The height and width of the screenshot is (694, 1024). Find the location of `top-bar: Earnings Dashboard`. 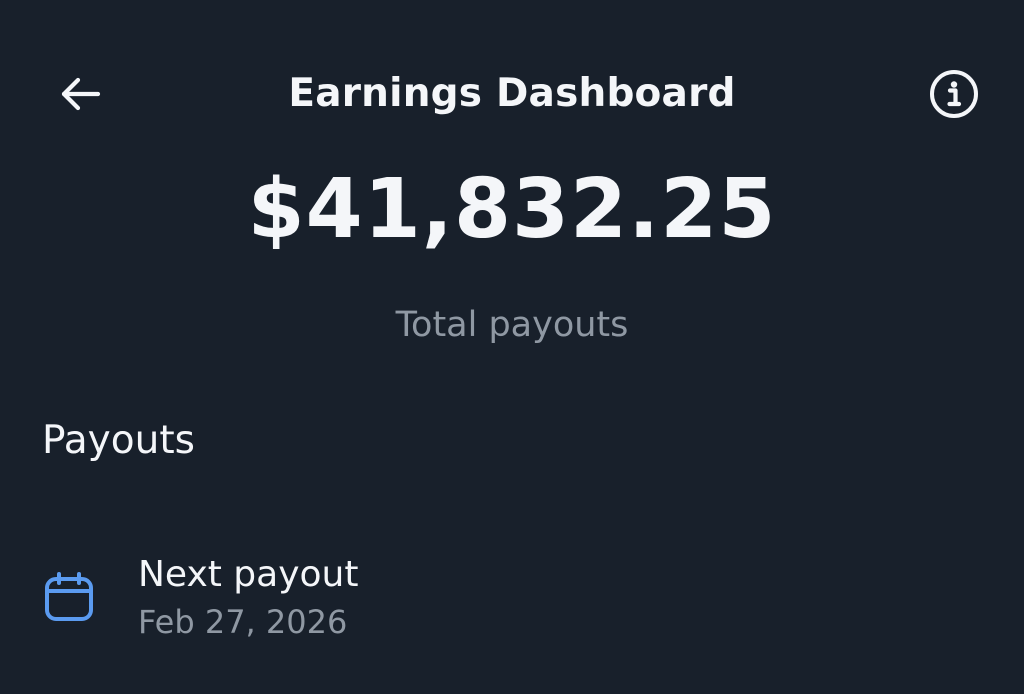

top-bar: Earnings Dashboard is located at coordinates (512, 94).